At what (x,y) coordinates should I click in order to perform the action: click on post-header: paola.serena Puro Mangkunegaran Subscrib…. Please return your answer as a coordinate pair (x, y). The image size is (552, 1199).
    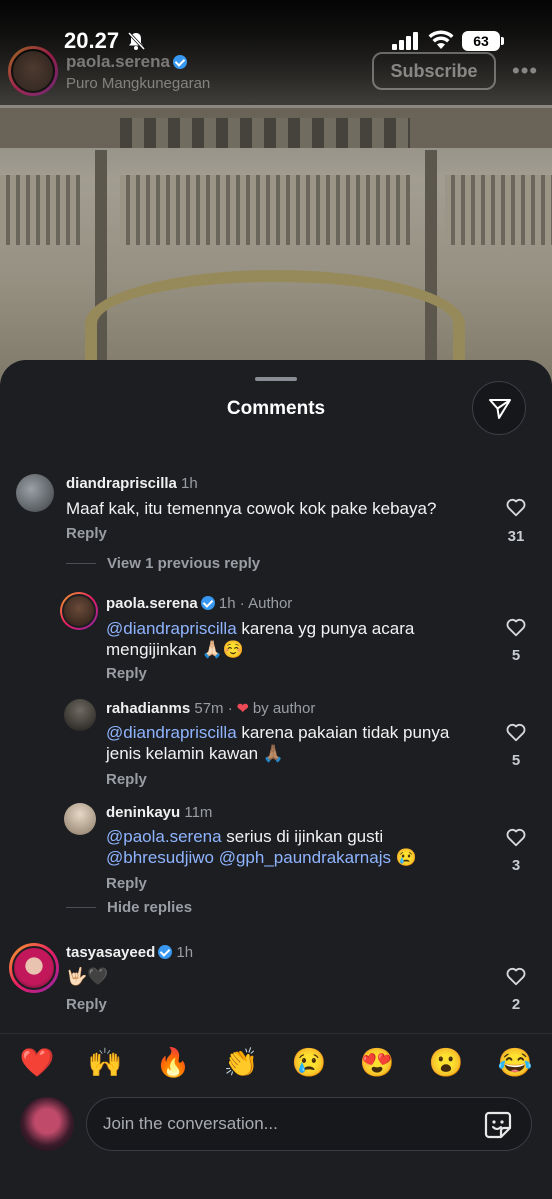
    Looking at the image, I should click on (276, 72).